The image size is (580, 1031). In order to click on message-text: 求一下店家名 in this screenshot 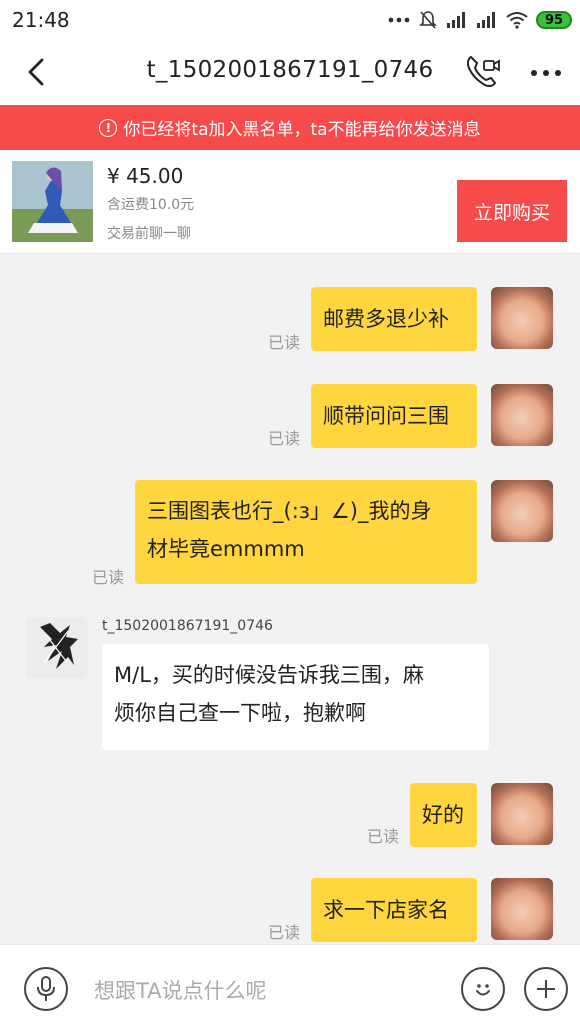, I will do `click(386, 910)`.